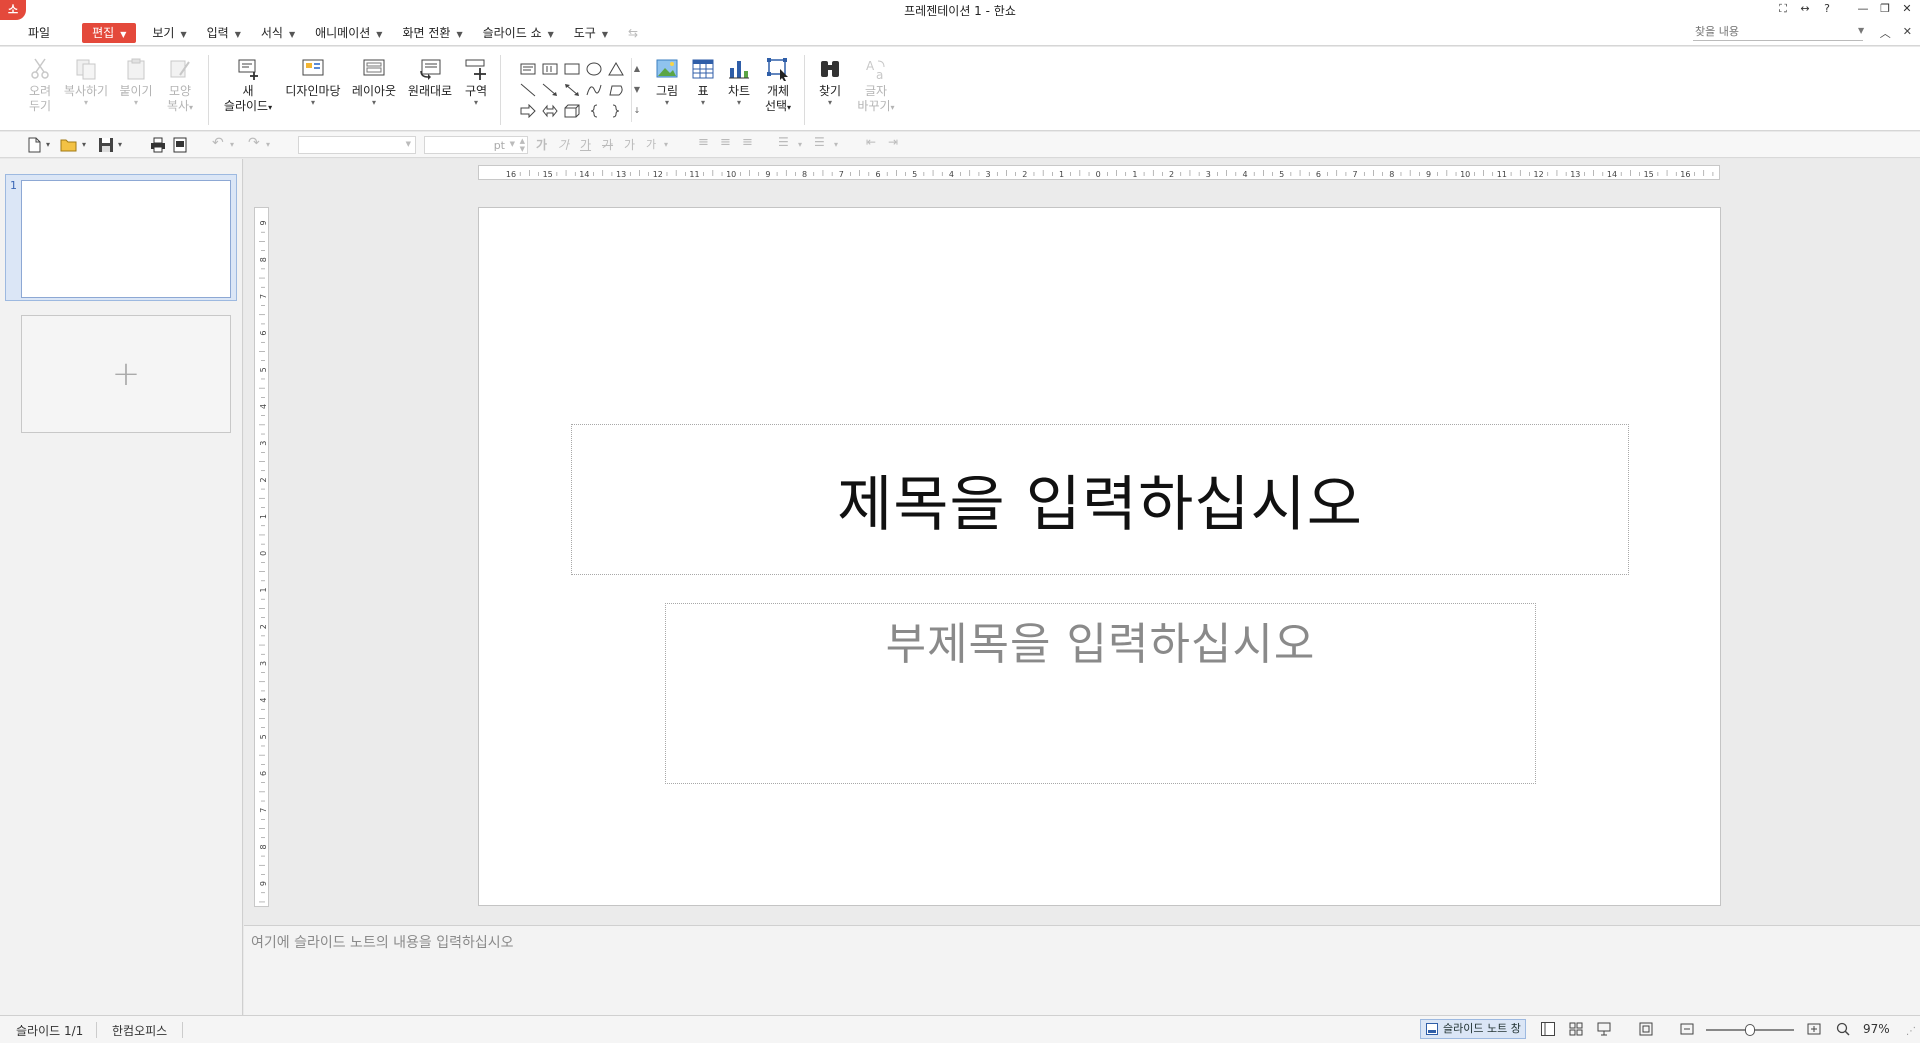 The height and width of the screenshot is (1043, 1920). What do you see at coordinates (1750, 1030) in the screenshot?
I see `zoom-slider-handle` at bounding box center [1750, 1030].